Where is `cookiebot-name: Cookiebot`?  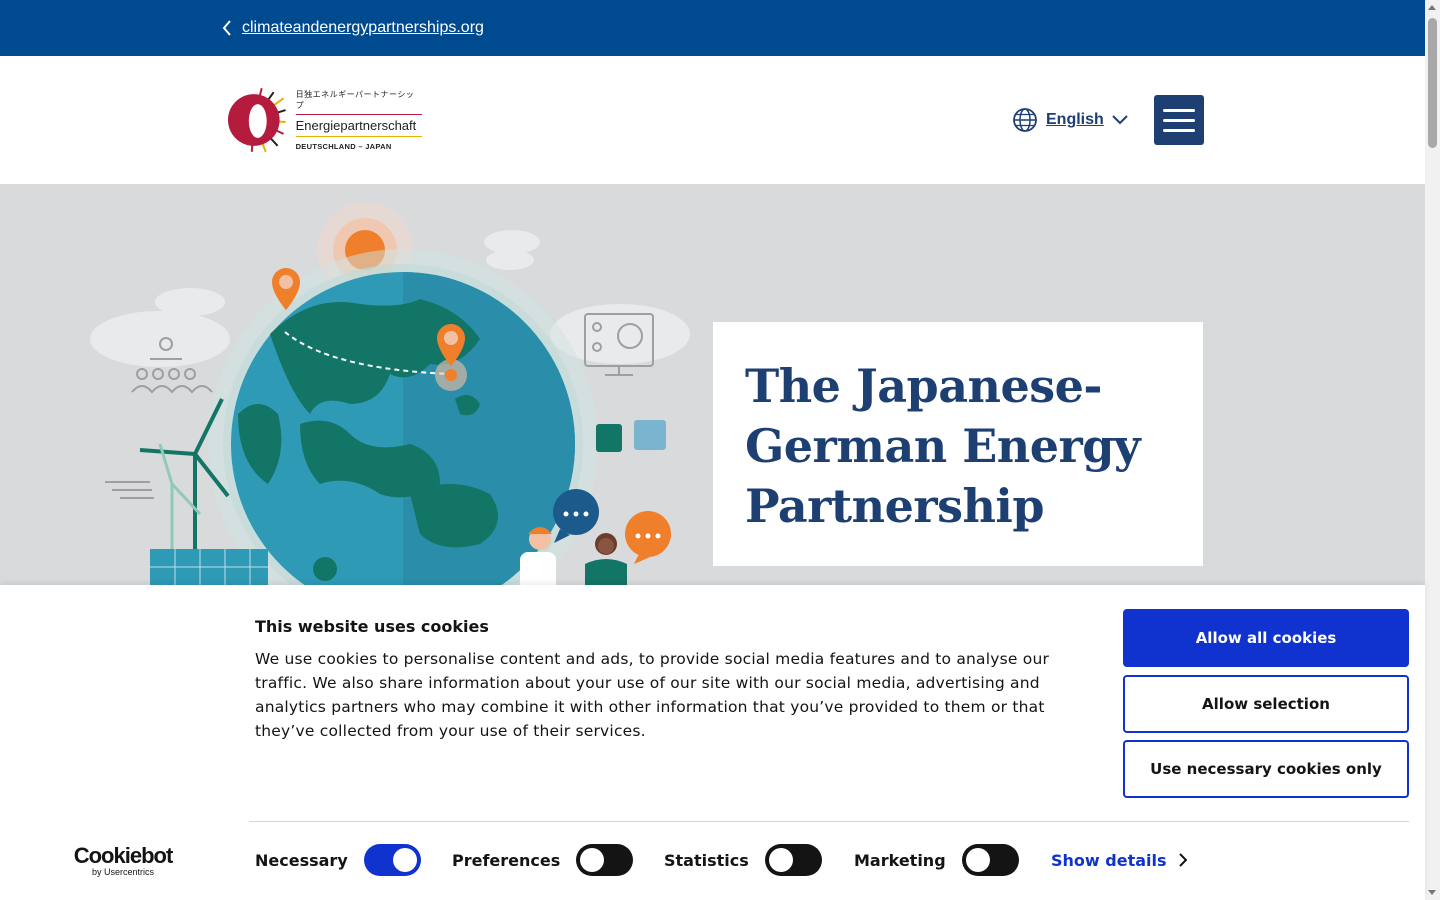 cookiebot-name: Cookiebot is located at coordinates (123, 855).